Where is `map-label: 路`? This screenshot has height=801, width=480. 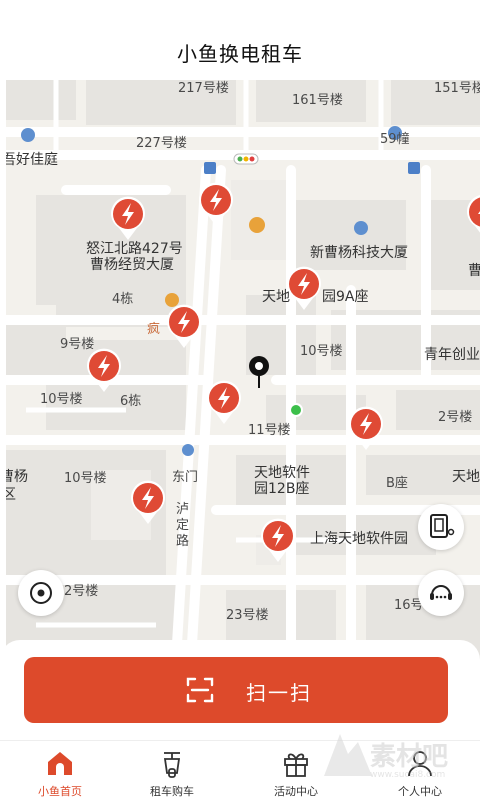
map-label: 路 is located at coordinates (183, 541).